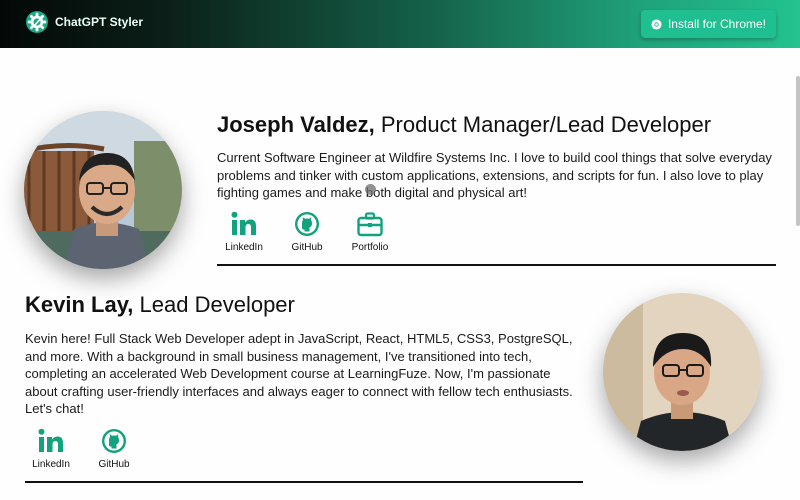  Describe the element at coordinates (717, 24) in the screenshot. I see `install-button-label: Install for Chrome!` at that location.